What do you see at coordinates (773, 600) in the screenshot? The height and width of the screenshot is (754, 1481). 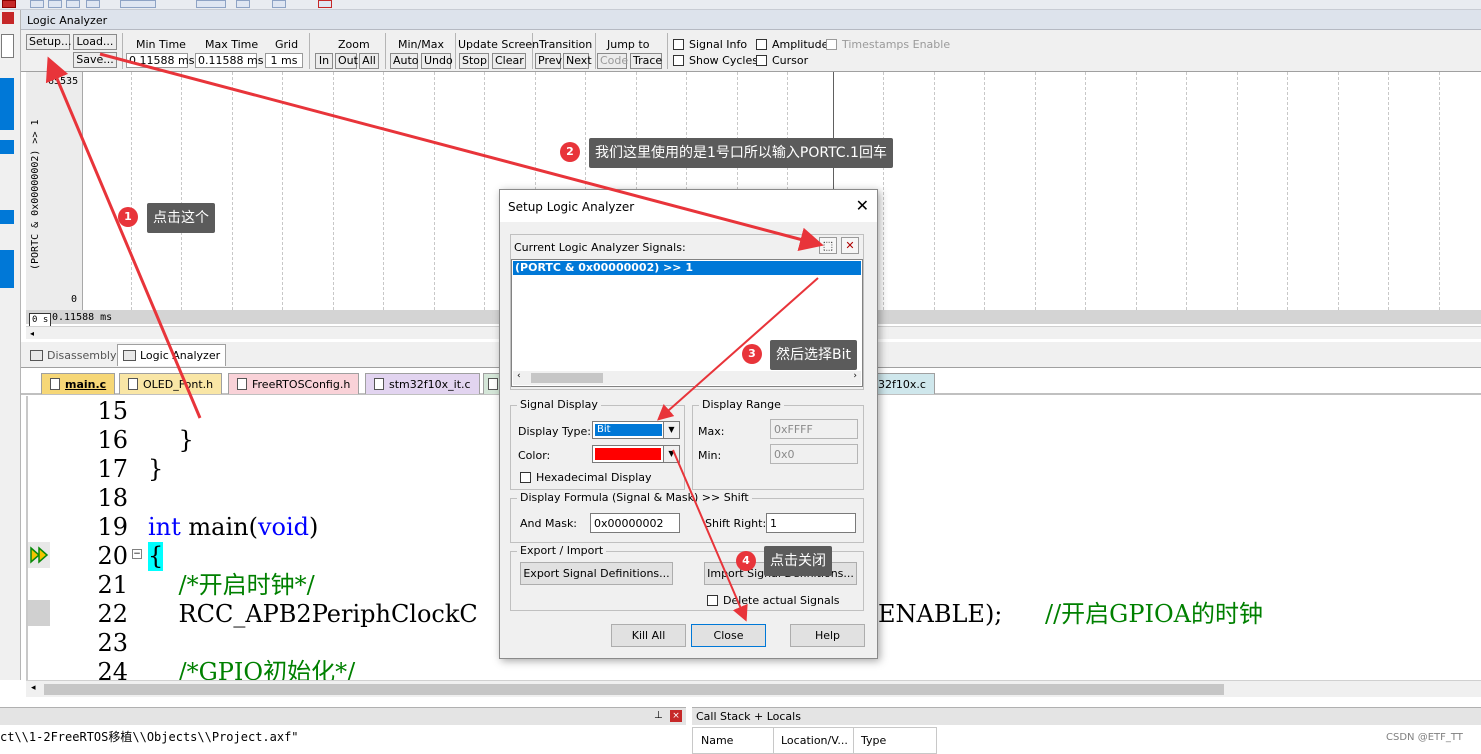 I see `delete-actual-signals-checkbox: Delete actual Signals` at bounding box center [773, 600].